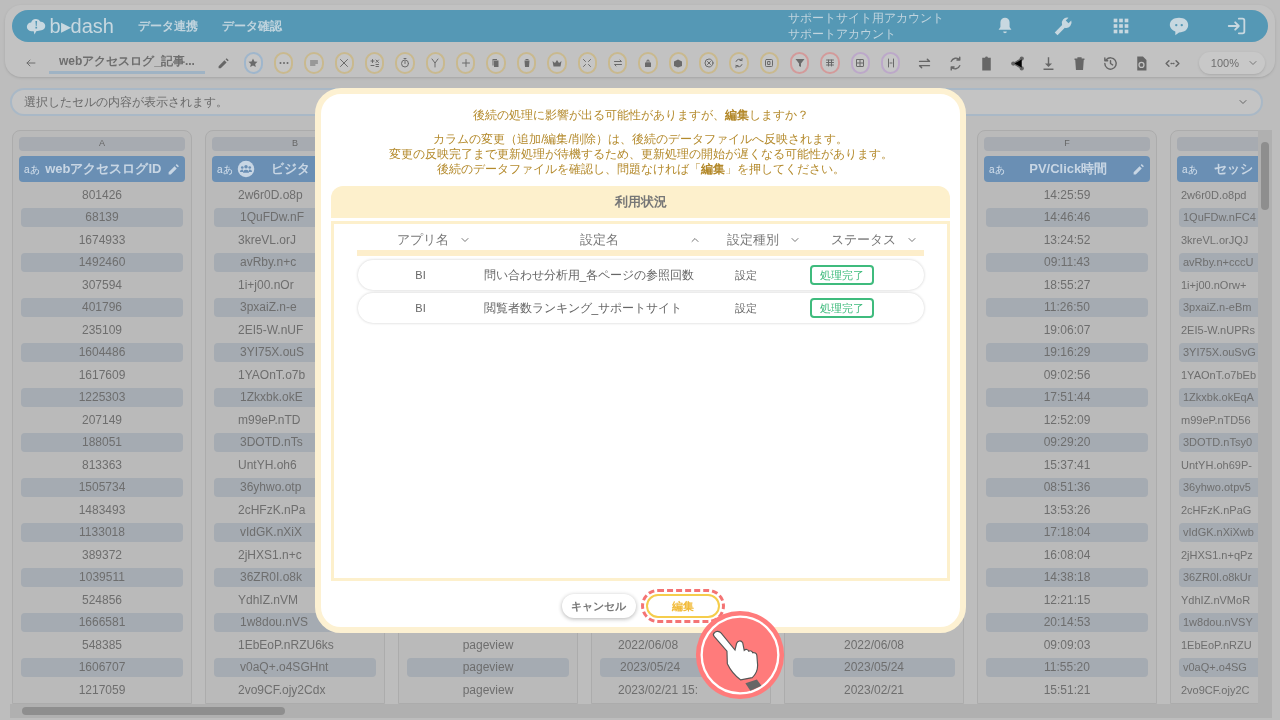 The height and width of the screenshot is (720, 1280). I want to click on table-cell-text: 問い合わせ分析用_各ページの参照回数, so click(589, 275).